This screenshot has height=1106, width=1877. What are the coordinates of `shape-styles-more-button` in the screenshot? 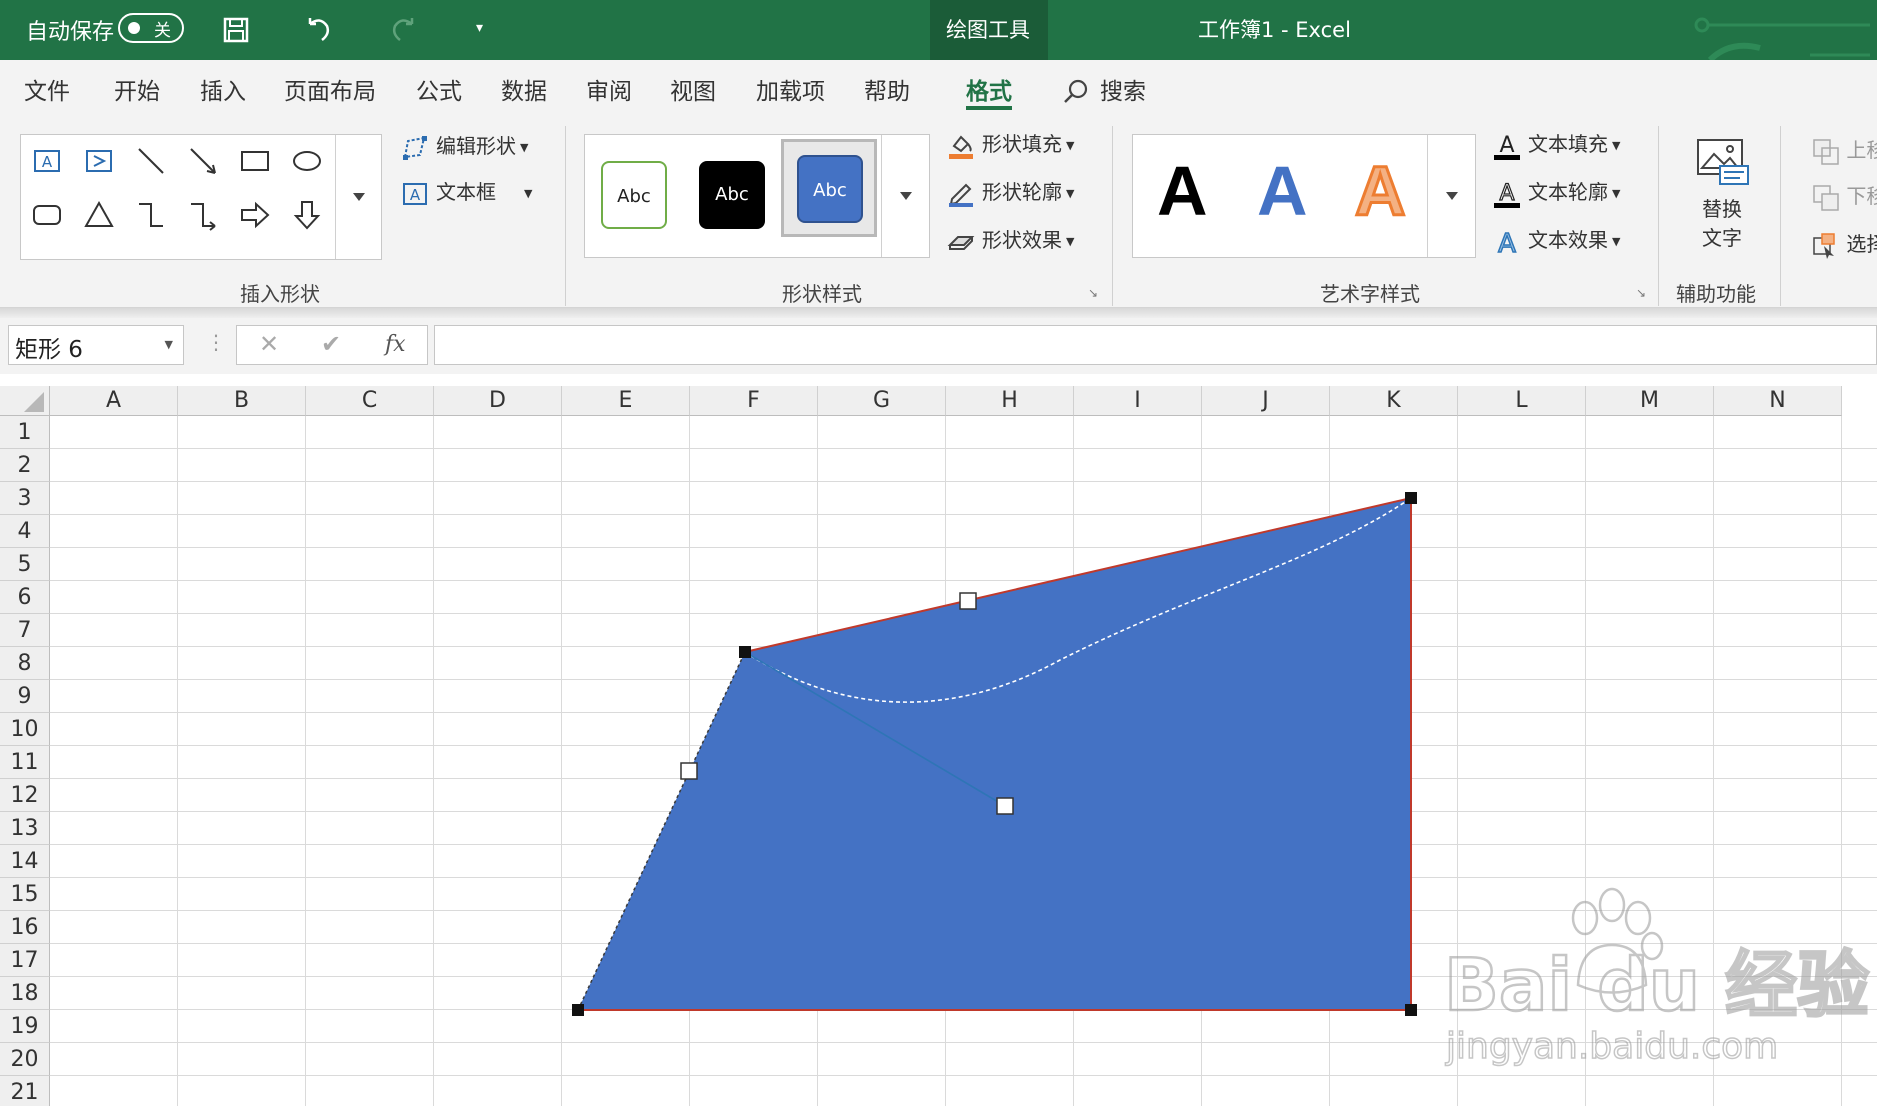 It's located at (905, 196).